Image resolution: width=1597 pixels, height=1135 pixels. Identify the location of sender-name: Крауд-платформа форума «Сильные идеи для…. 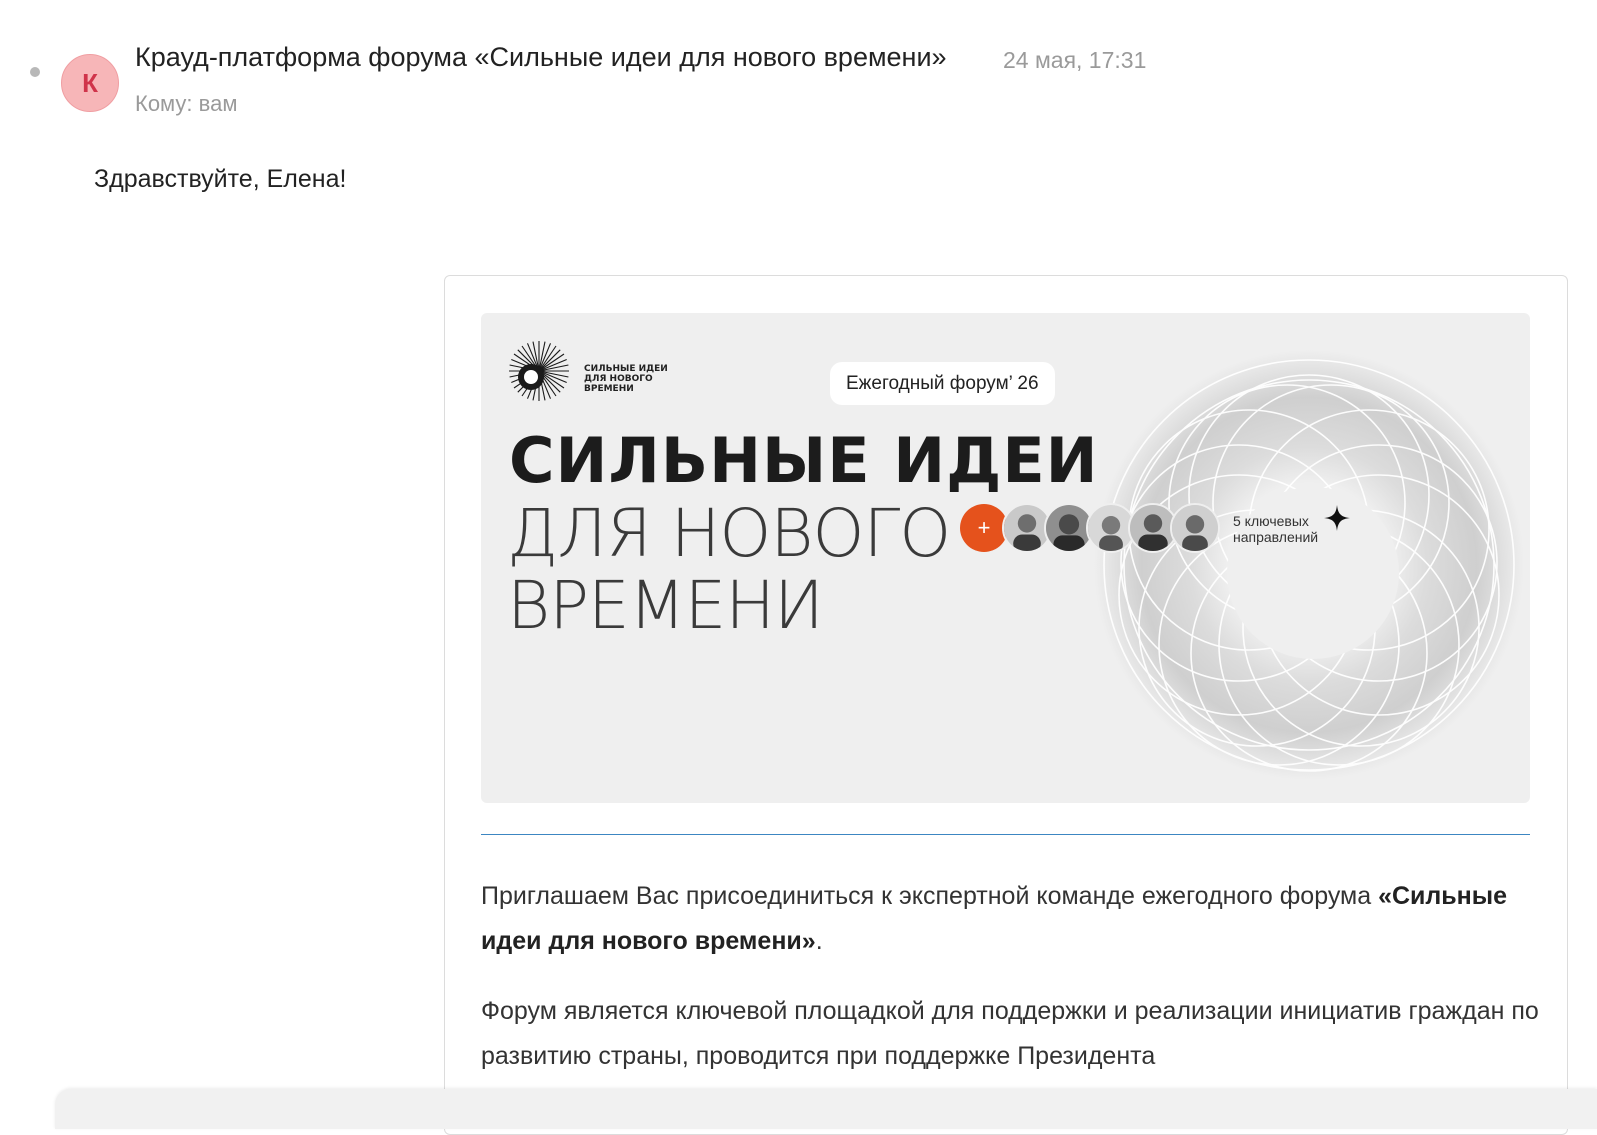
(541, 57).